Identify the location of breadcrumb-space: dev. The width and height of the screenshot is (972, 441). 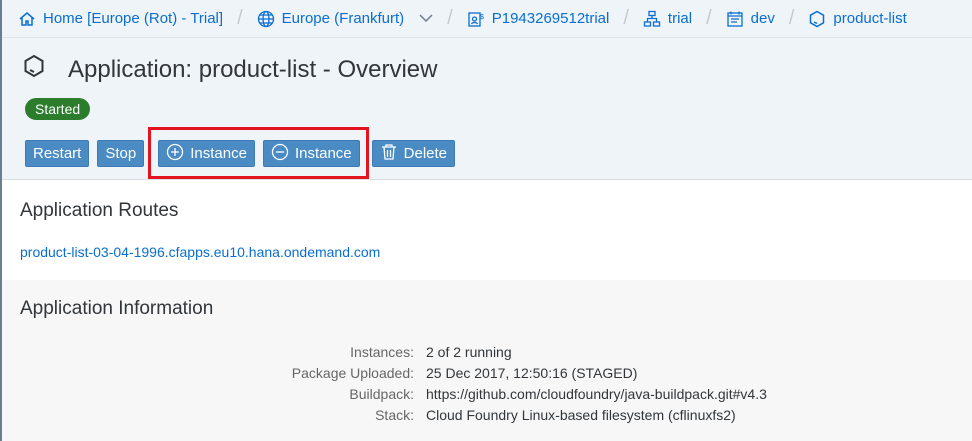
(750, 19).